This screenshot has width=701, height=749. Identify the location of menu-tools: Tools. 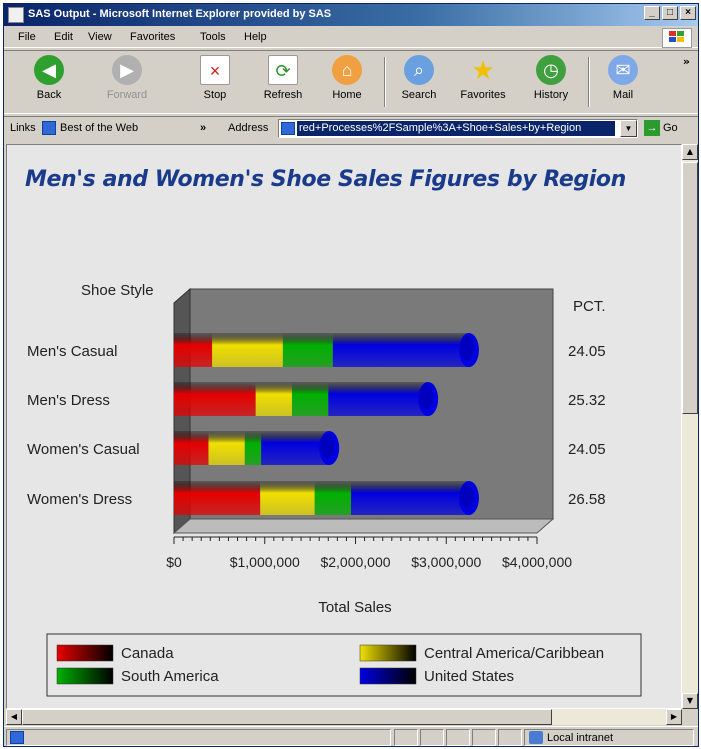
(213, 37).